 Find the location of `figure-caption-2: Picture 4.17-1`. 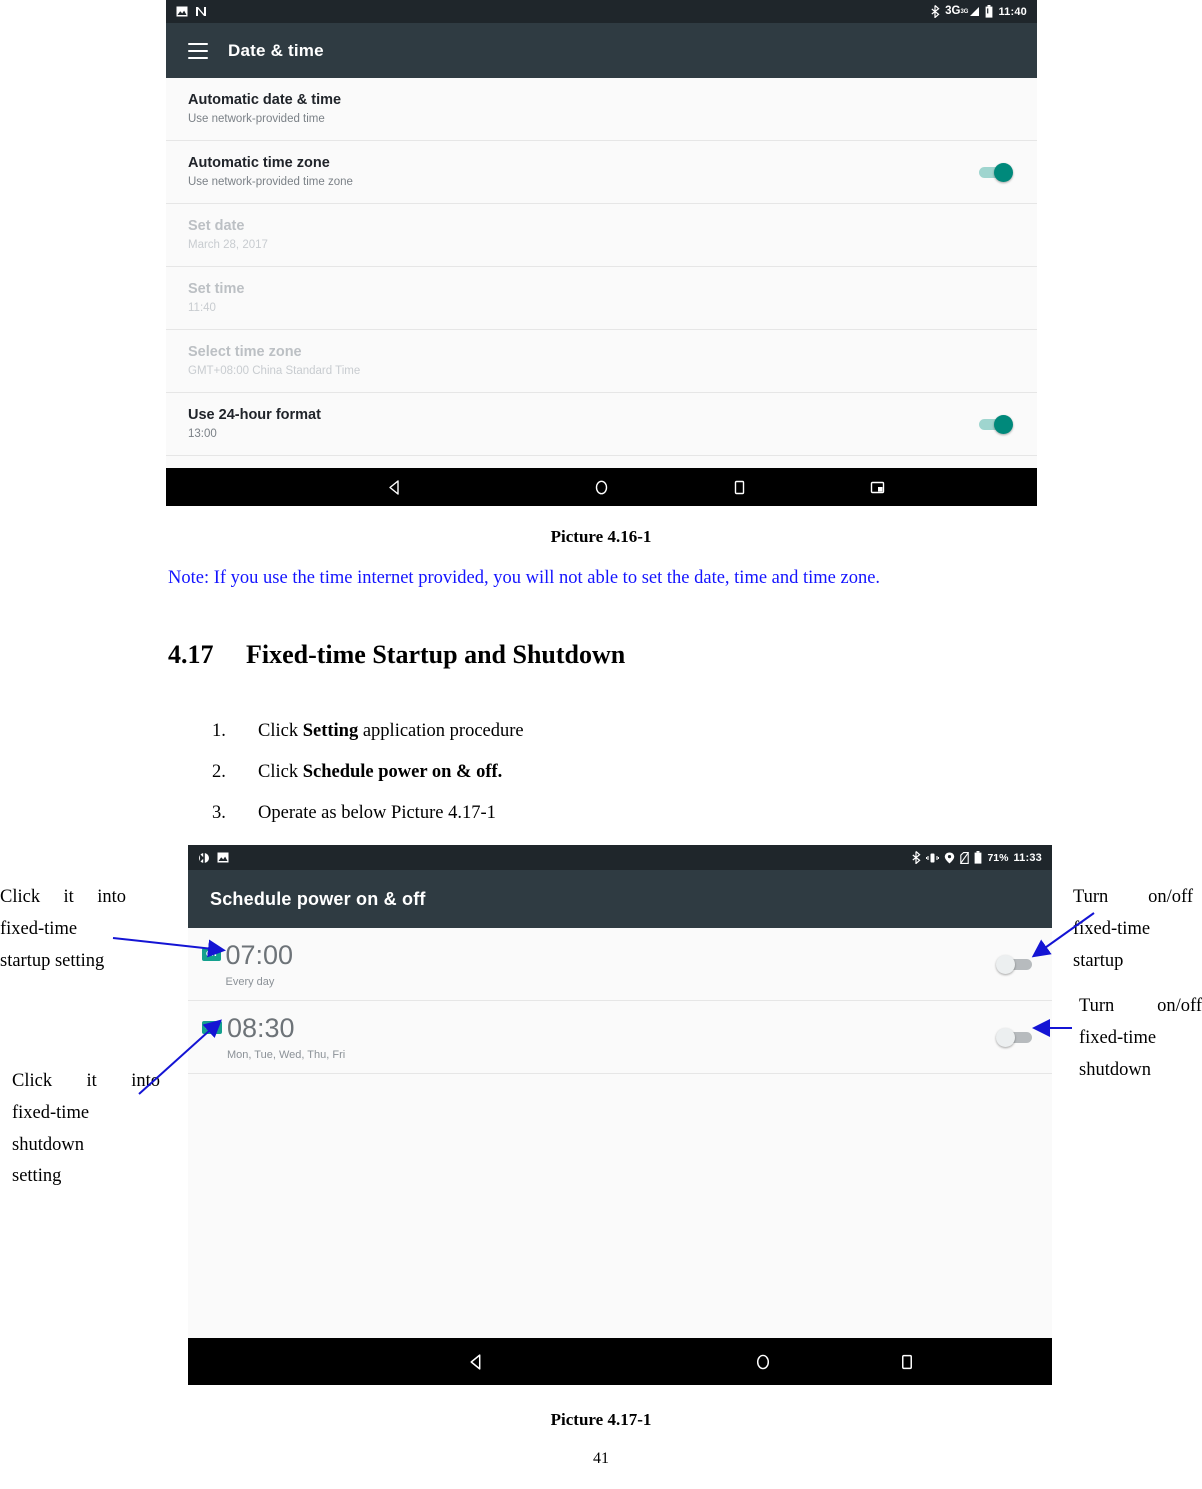

figure-caption-2: Picture 4.17-1 is located at coordinates (601, 1419).